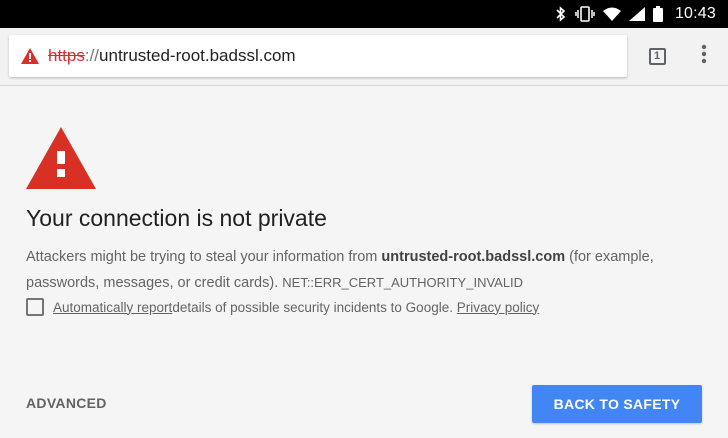 This screenshot has width=728, height=438. I want to click on url-text: https://untrusted-root.badssl.com, so click(172, 56).